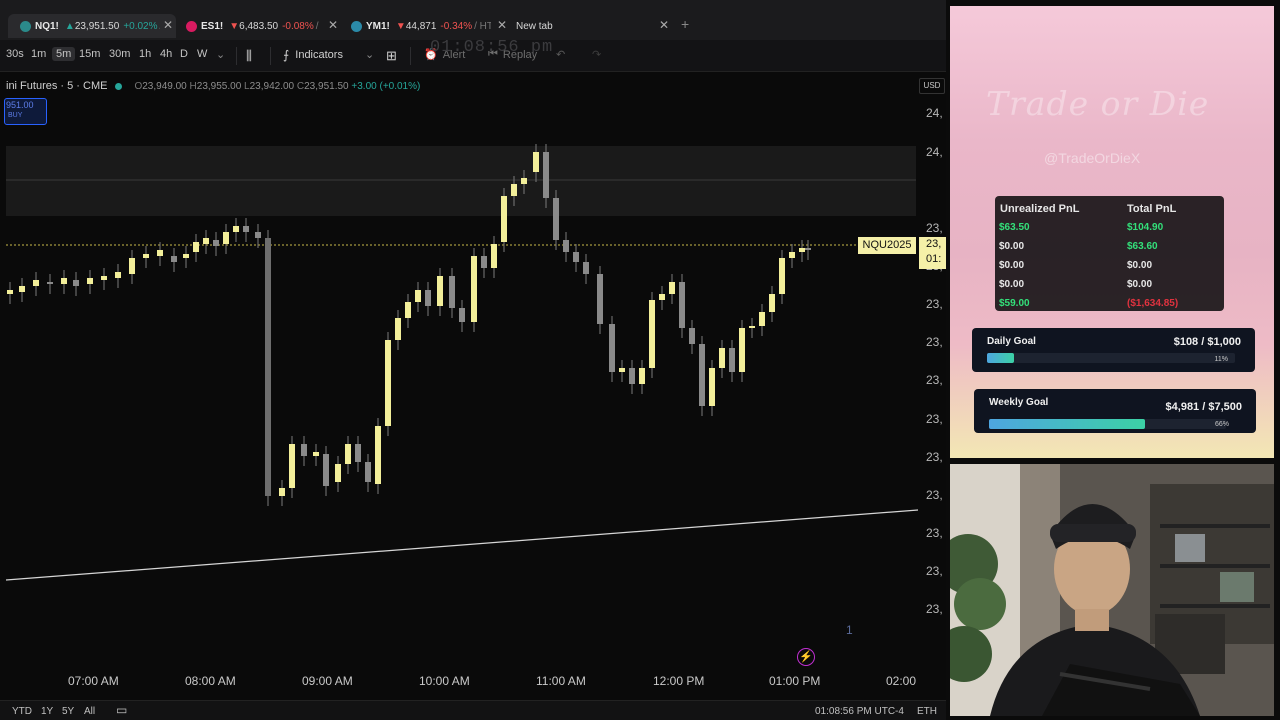 This screenshot has width=1280, height=720. What do you see at coordinates (560, 54) in the screenshot?
I see `undo-icon: ↶` at bounding box center [560, 54].